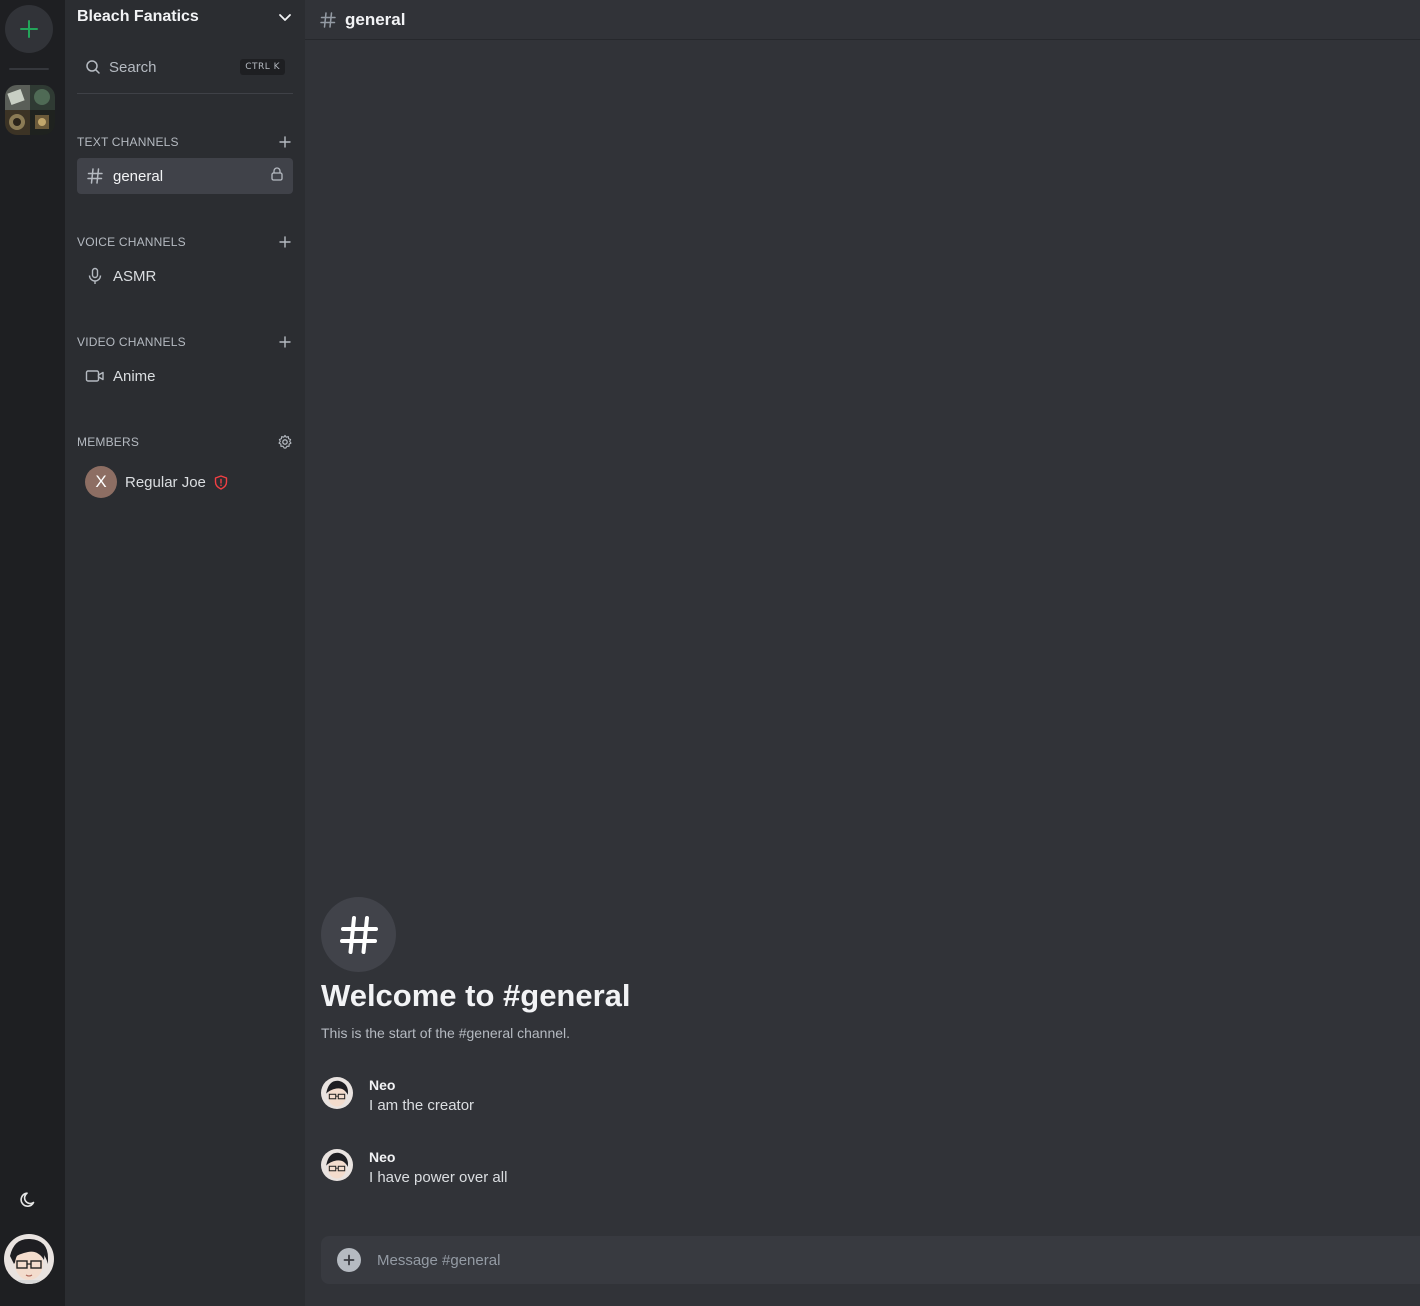  Describe the element at coordinates (165, 482) in the screenshot. I see `member-name: Regular Joe` at that location.